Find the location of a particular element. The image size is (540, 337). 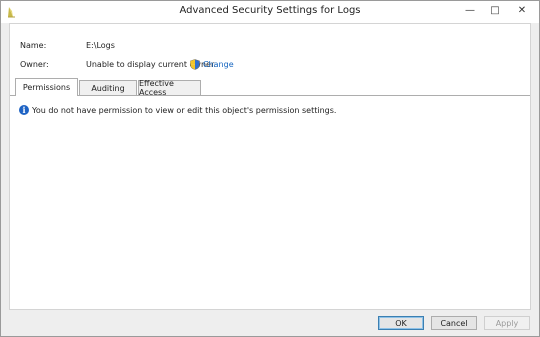

tab-auditing: Auditing is located at coordinates (108, 87).